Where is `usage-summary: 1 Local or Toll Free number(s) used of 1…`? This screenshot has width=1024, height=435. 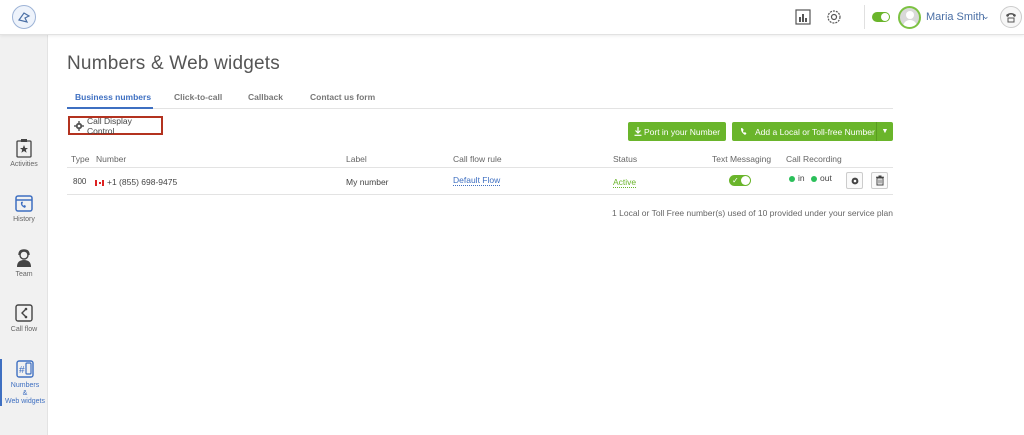 usage-summary: 1 Local or Toll Free number(s) used of 1… is located at coordinates (752, 213).